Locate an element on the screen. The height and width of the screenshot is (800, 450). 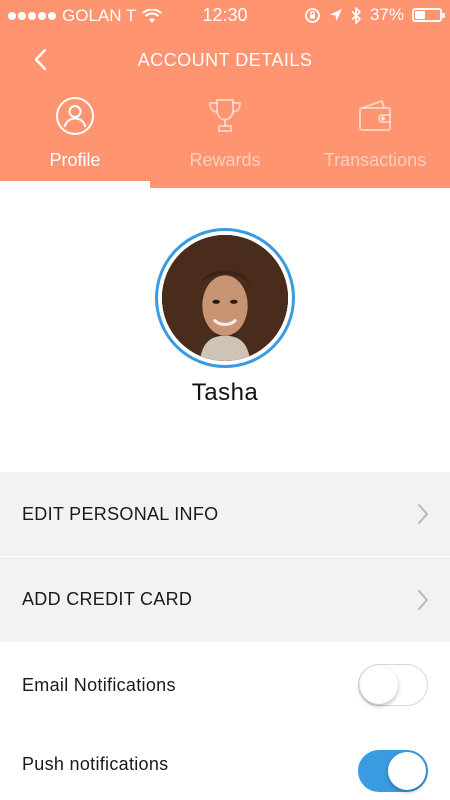
profile-name: Tasha is located at coordinates (225, 392).